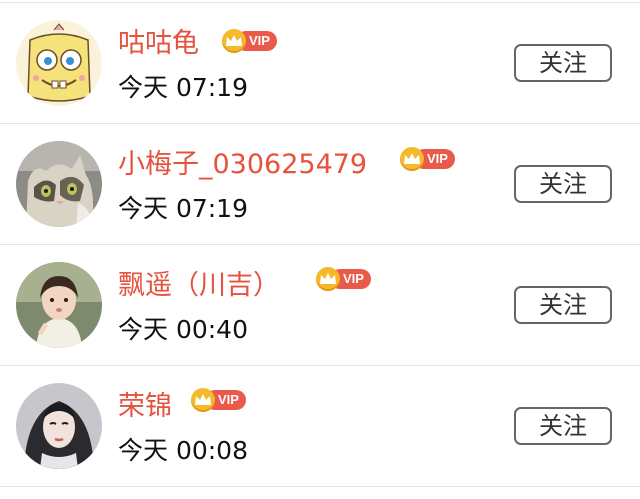  What do you see at coordinates (242, 165) in the screenshot?
I see `user-name: 小梅子_030625479` at bounding box center [242, 165].